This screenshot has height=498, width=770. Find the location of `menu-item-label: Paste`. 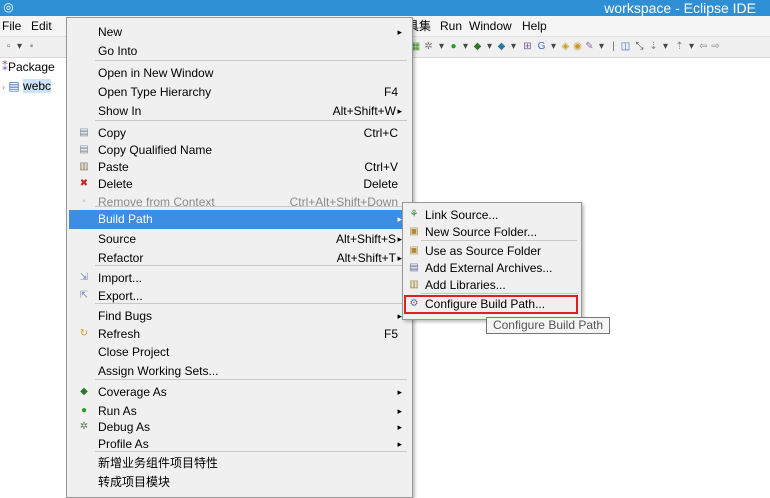

menu-item-label: Paste is located at coordinates (113, 167).